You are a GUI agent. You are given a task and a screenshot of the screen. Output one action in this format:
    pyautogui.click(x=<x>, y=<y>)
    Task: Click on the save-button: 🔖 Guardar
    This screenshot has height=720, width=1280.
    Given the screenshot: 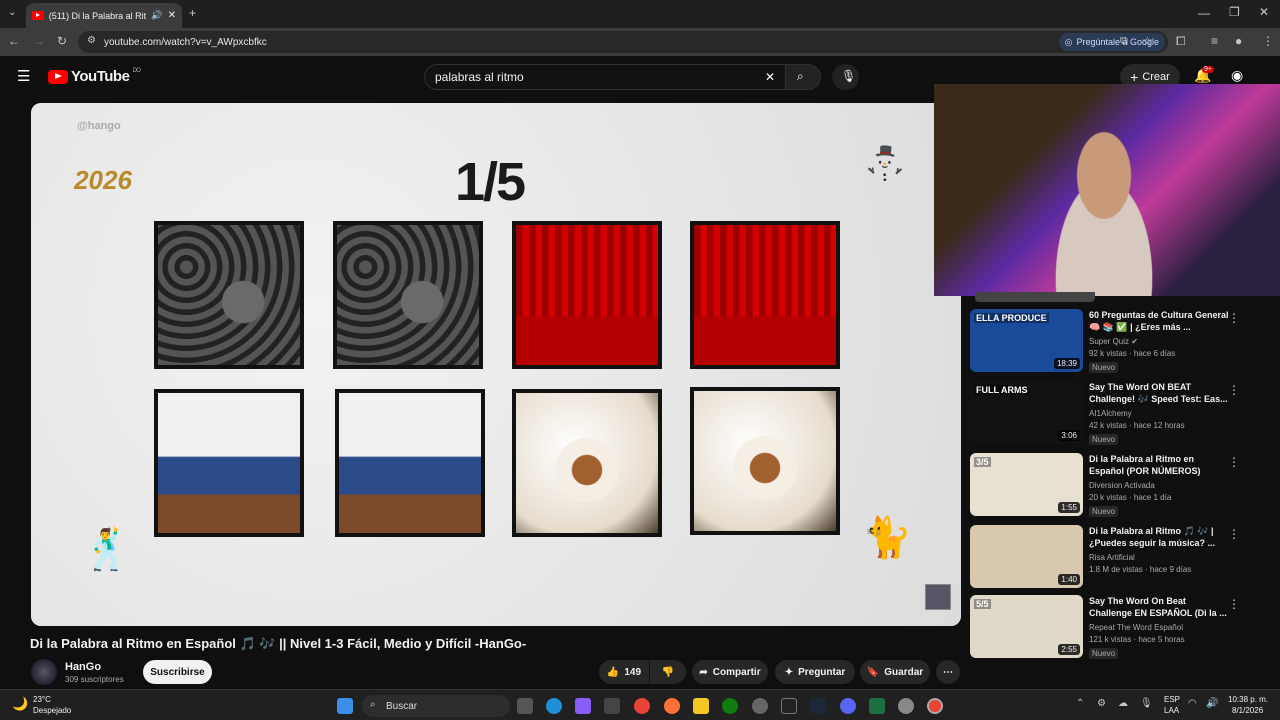 What is the action you would take?
    pyautogui.click(x=895, y=672)
    